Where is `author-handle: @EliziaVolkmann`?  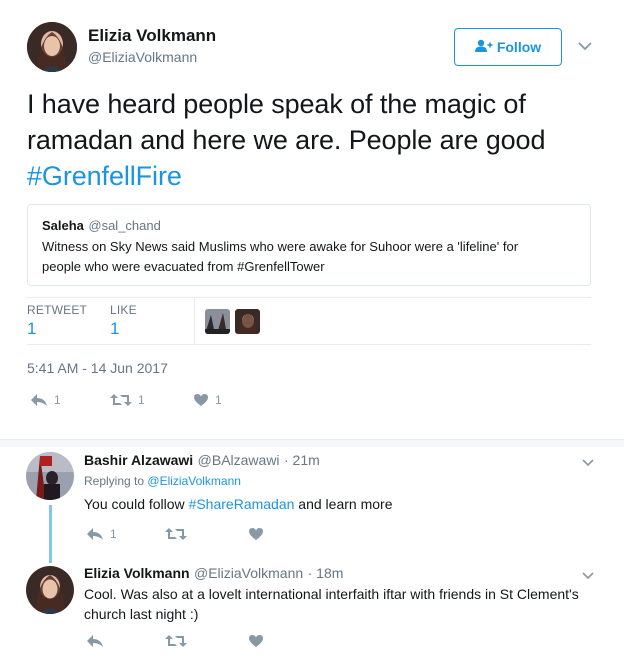 author-handle: @EliziaVolkmann is located at coordinates (142, 57).